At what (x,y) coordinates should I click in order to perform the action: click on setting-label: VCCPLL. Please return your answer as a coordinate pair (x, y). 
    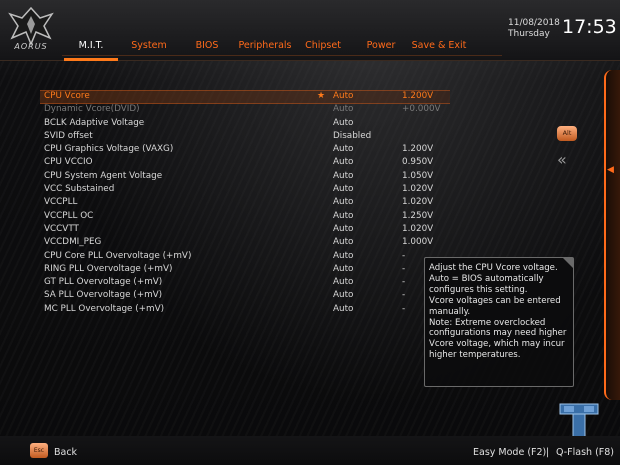
    Looking at the image, I should click on (61, 202).